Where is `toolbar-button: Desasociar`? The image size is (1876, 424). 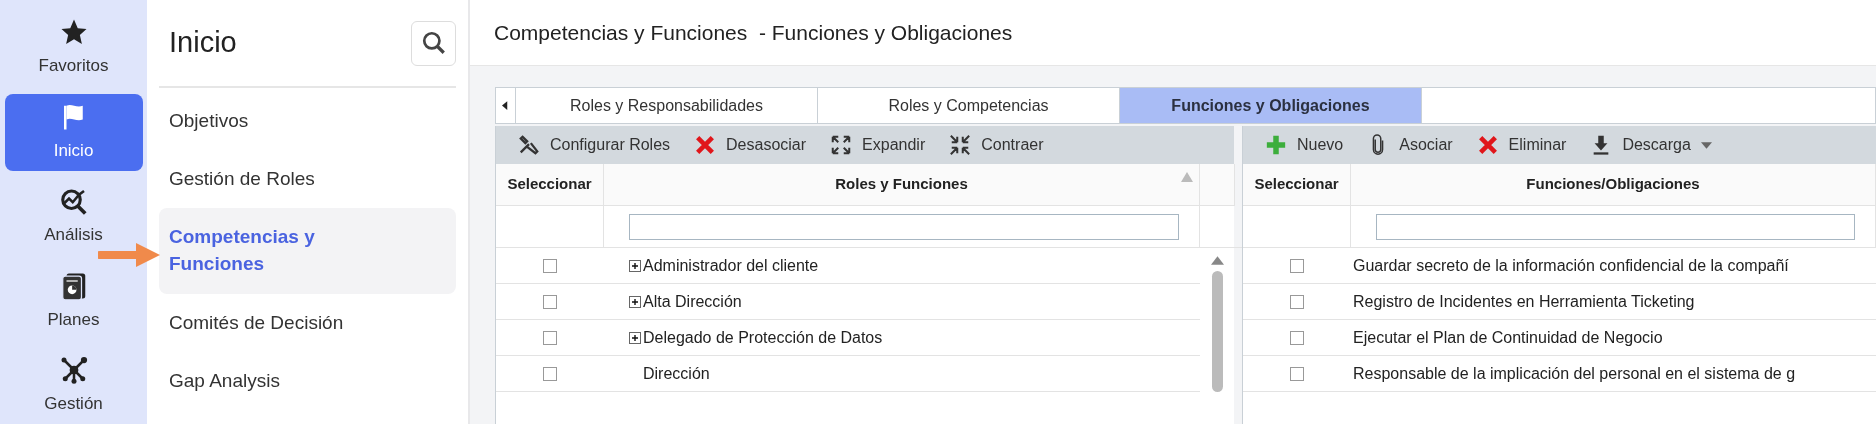
toolbar-button: Desasociar is located at coordinates (750, 145).